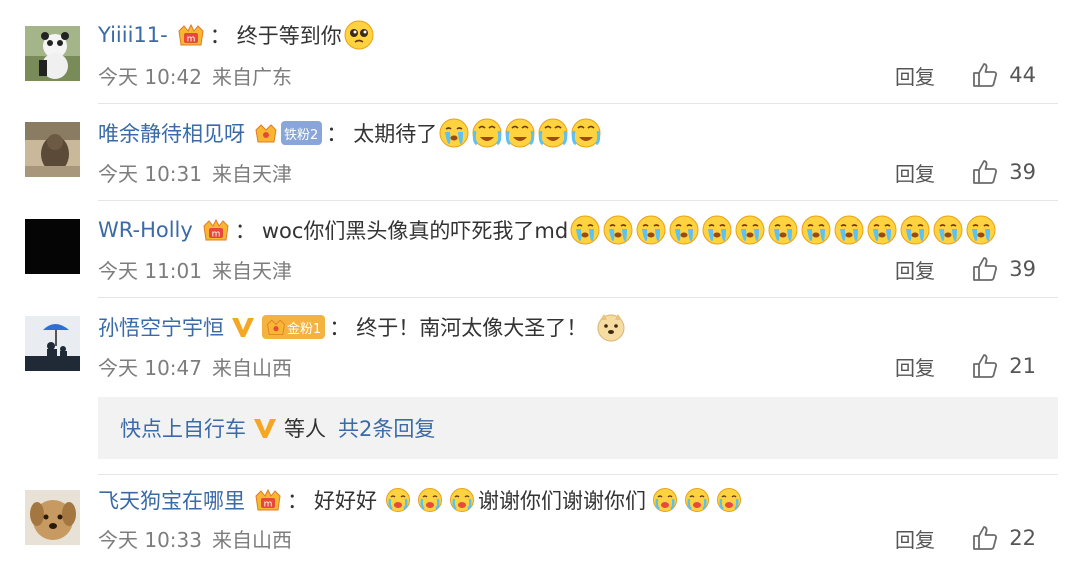 The image size is (1080, 575). What do you see at coordinates (415, 231) in the screenshot?
I see `comment-text: woc你们黑头像真的吓死我了md` at bounding box center [415, 231].